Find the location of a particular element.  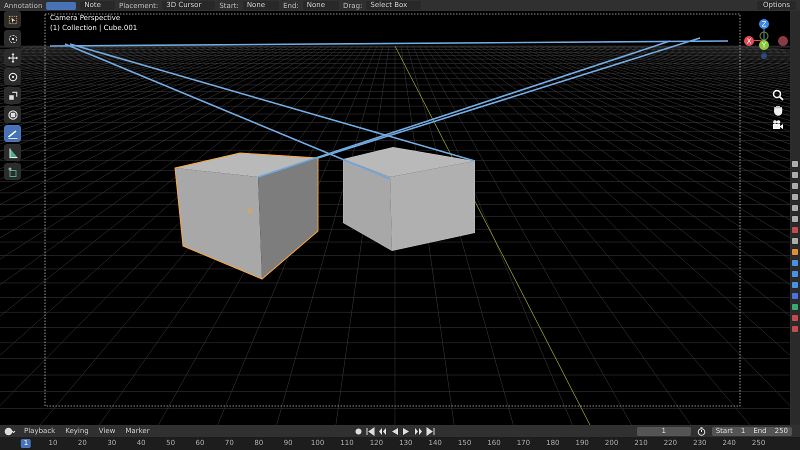

select-tool-button is located at coordinates (12, 19).